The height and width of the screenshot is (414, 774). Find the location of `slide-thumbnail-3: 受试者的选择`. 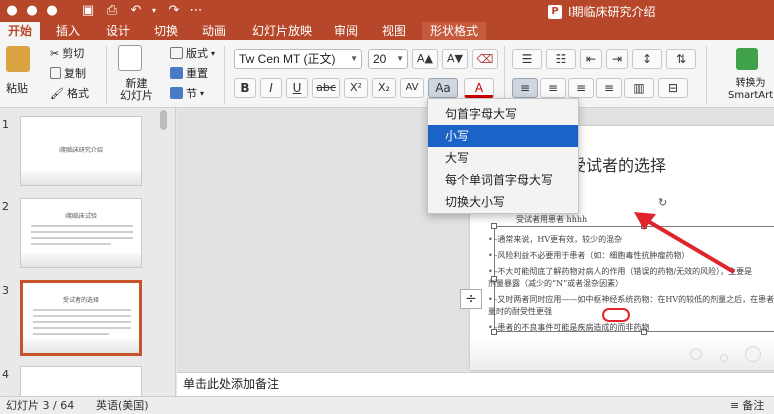

slide-thumbnail-3: 受试者的选择 is located at coordinates (81, 318).